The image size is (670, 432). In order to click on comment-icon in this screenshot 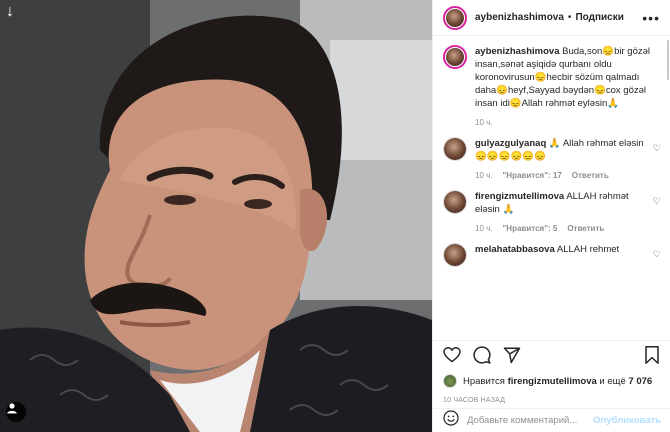, I will do `click(482, 355)`.